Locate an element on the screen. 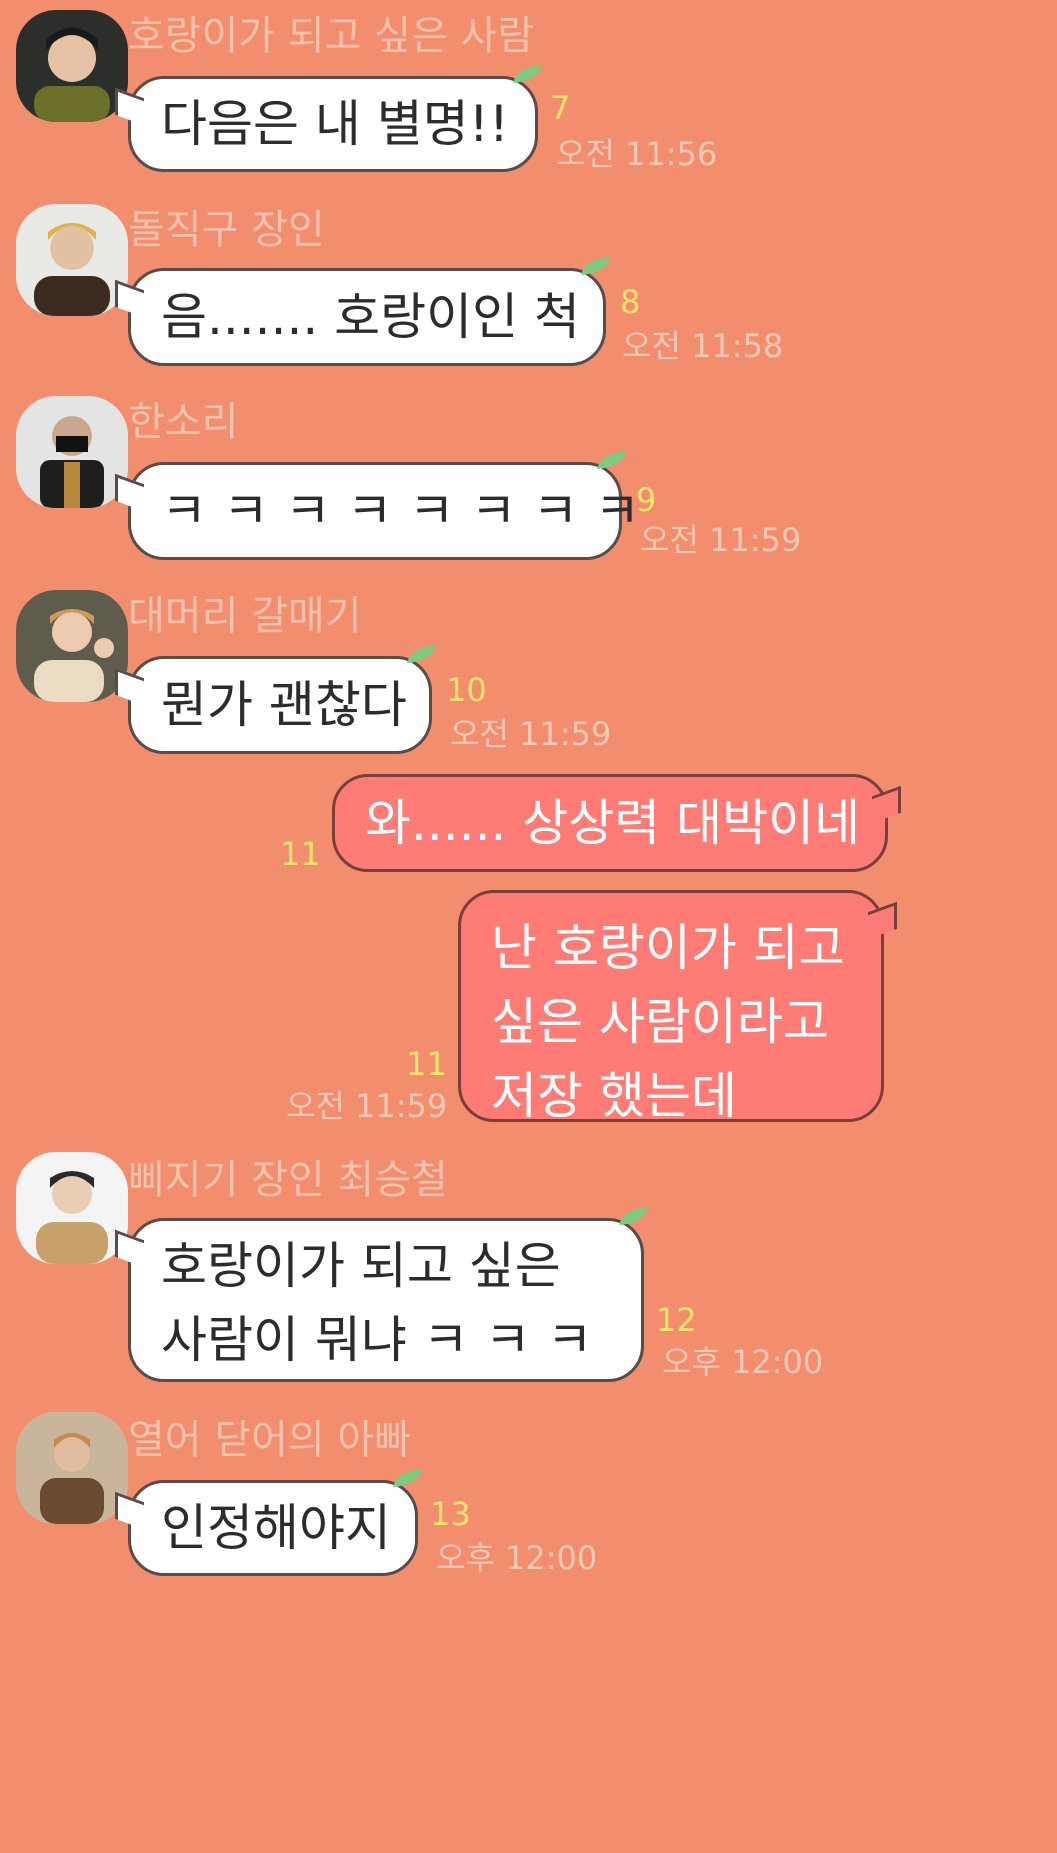  message-bubble-outgoing: 난 호랑이가 되고 싶은 사람이라고 저장 했는데 is located at coordinates (677, 1007).